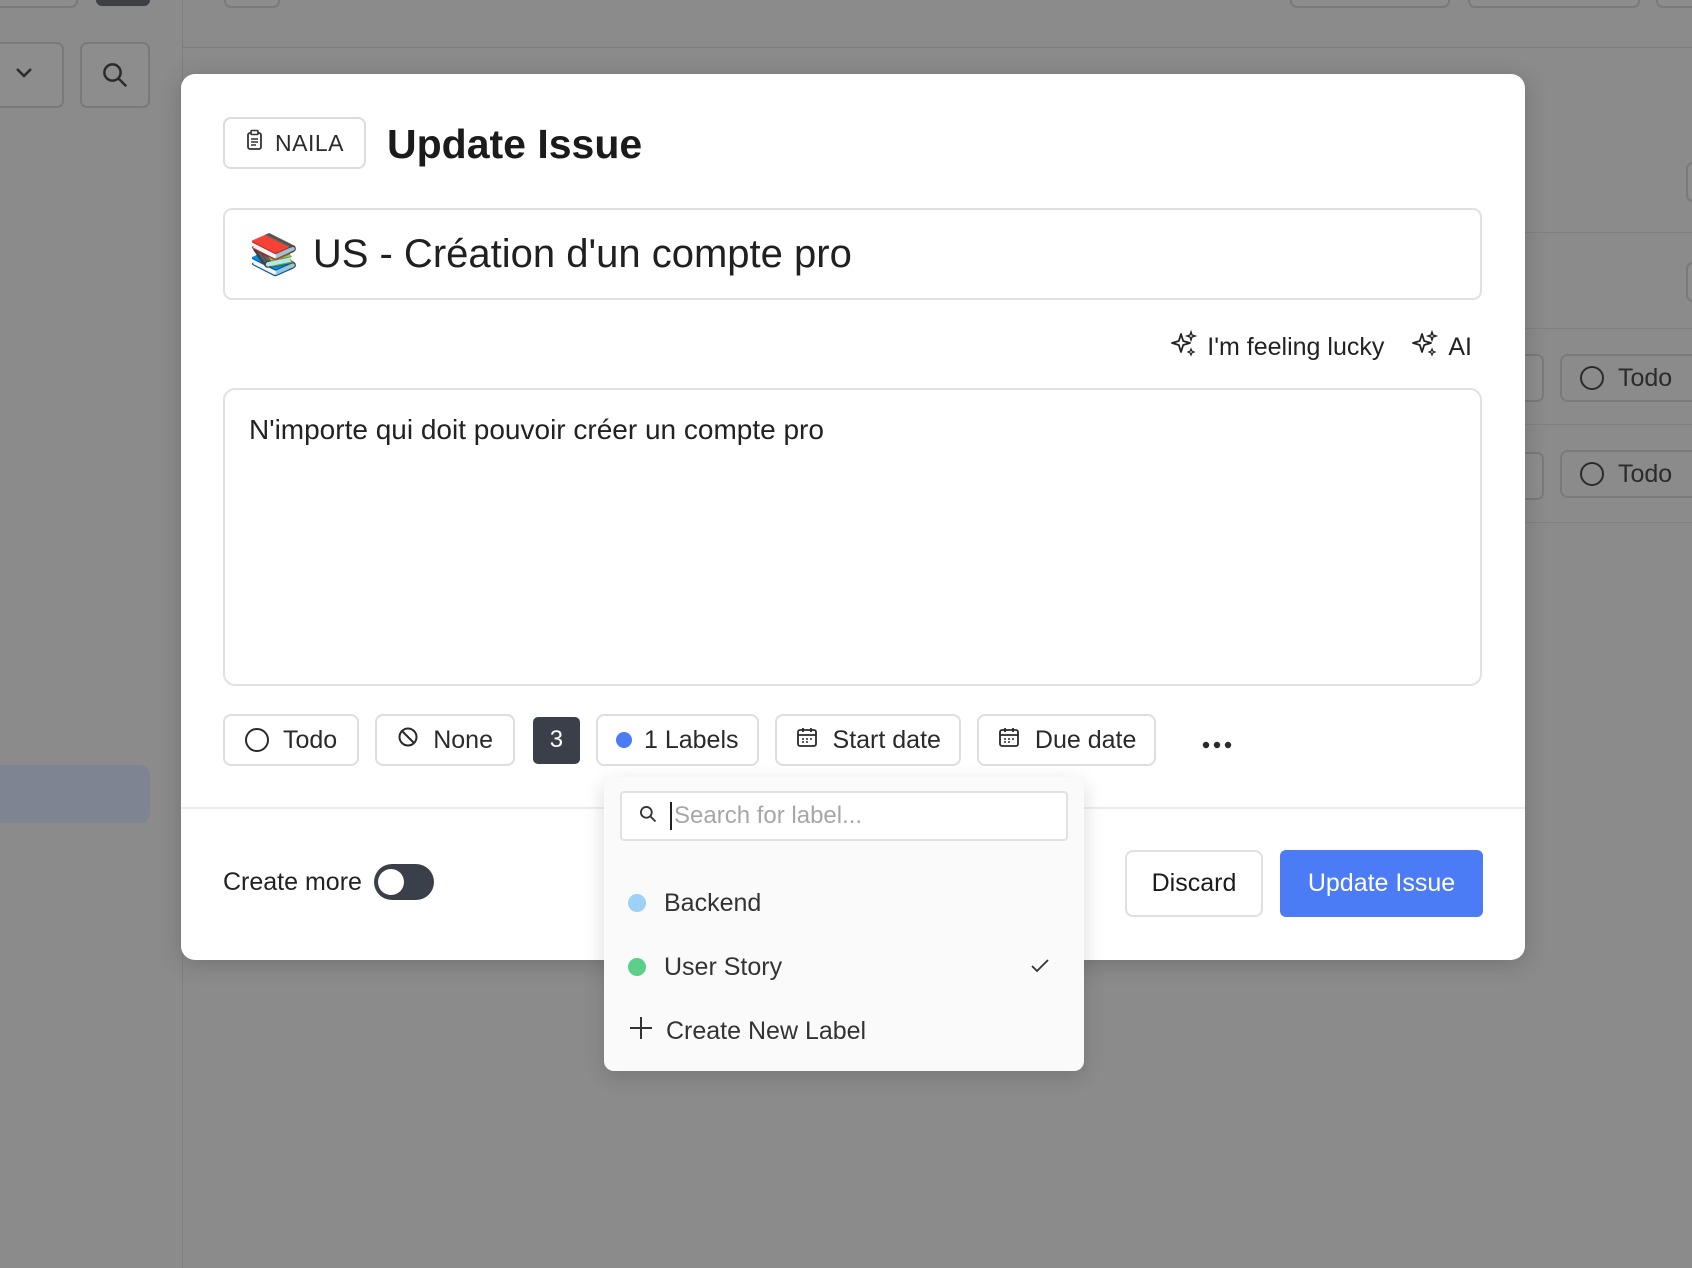 Image resolution: width=1692 pixels, height=1268 pixels. Describe the element at coordinates (310, 739) in the screenshot. I see `status-label: Todo` at that location.